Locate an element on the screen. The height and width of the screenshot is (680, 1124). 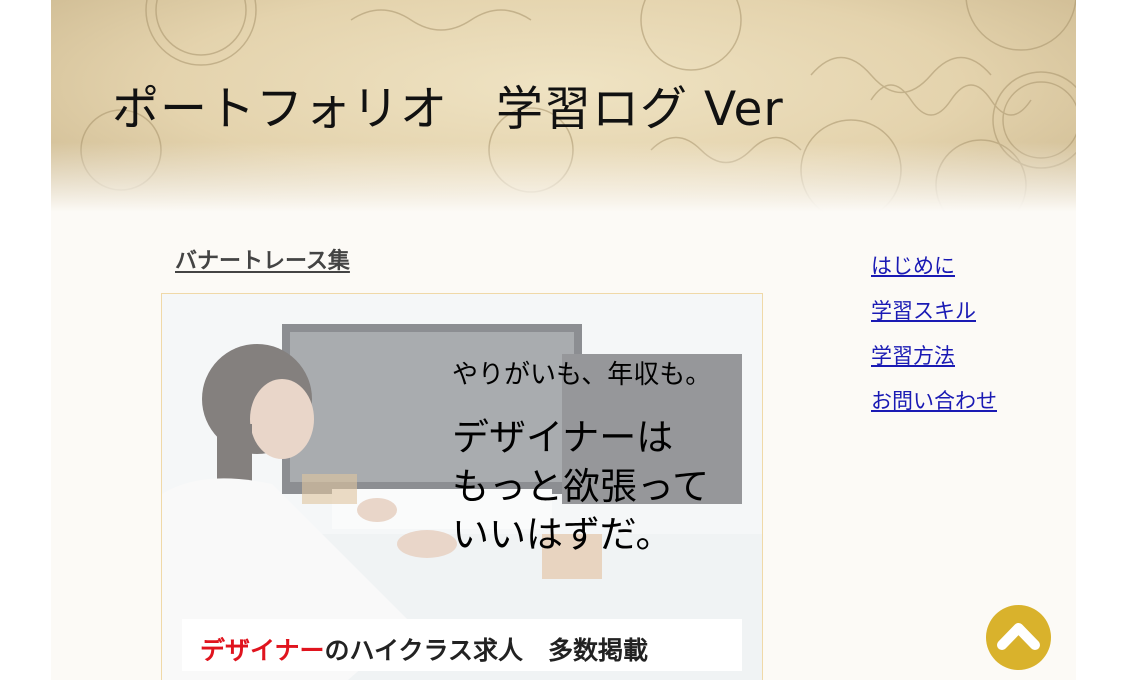
chevron-up-icon is located at coordinates (1018, 636).